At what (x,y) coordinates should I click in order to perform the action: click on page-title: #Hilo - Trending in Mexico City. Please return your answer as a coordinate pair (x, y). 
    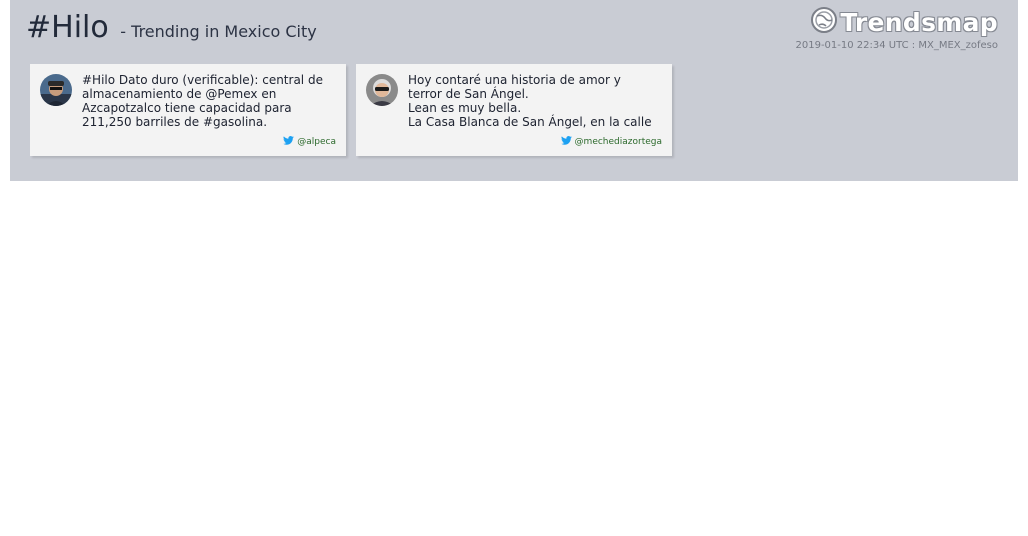
    Looking at the image, I should click on (171, 30).